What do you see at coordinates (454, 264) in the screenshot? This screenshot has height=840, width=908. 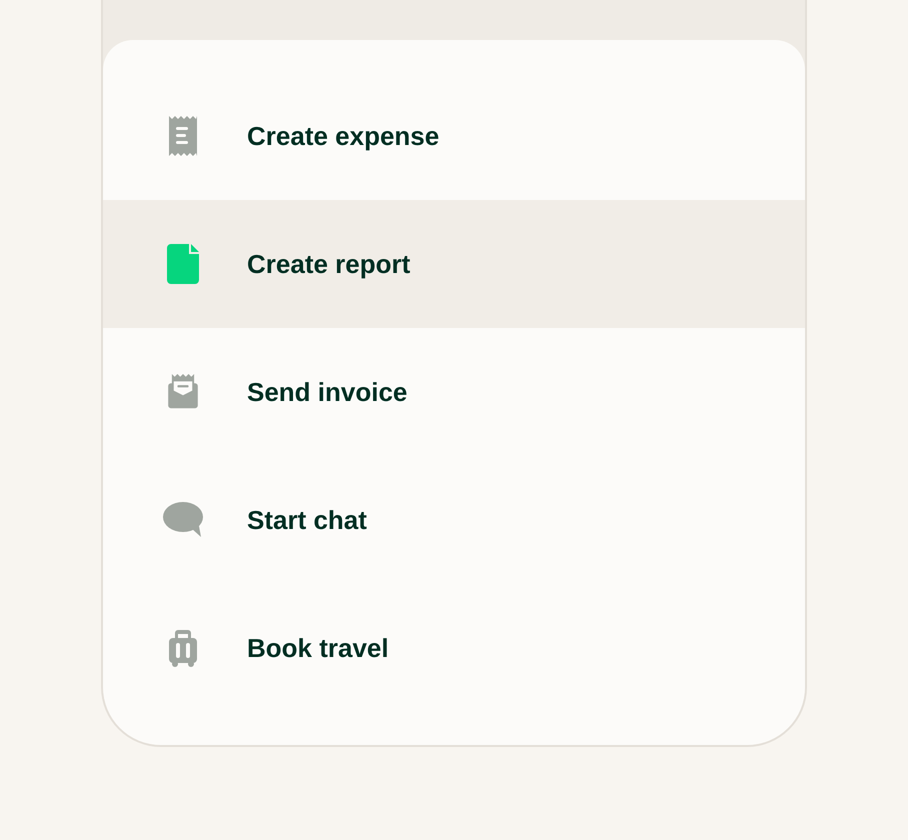 I see `menu-item: Create report` at bounding box center [454, 264].